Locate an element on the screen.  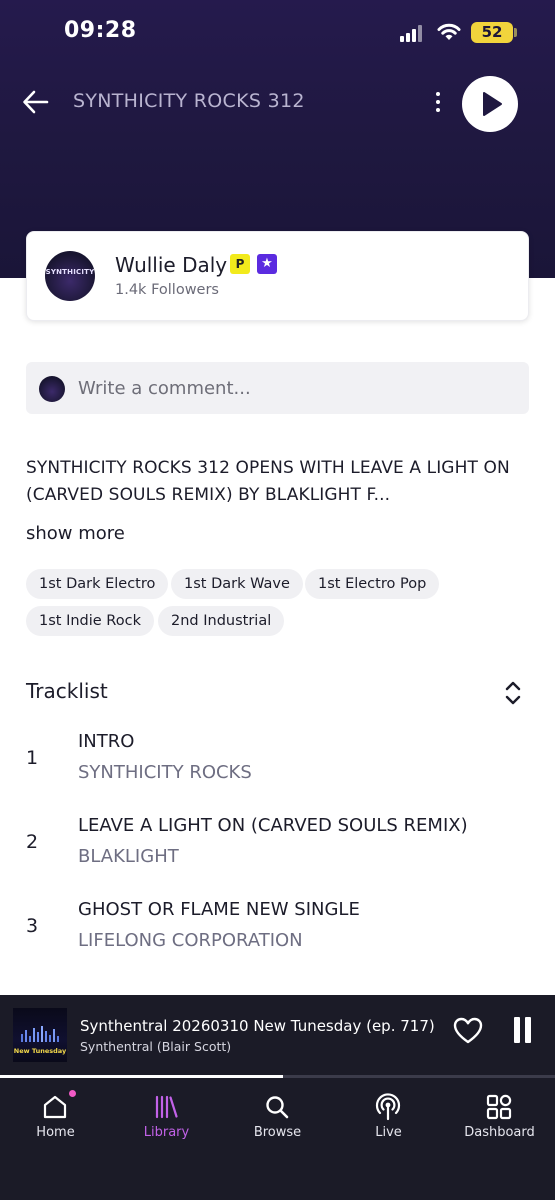
show-more-link: show more is located at coordinates (75, 533).